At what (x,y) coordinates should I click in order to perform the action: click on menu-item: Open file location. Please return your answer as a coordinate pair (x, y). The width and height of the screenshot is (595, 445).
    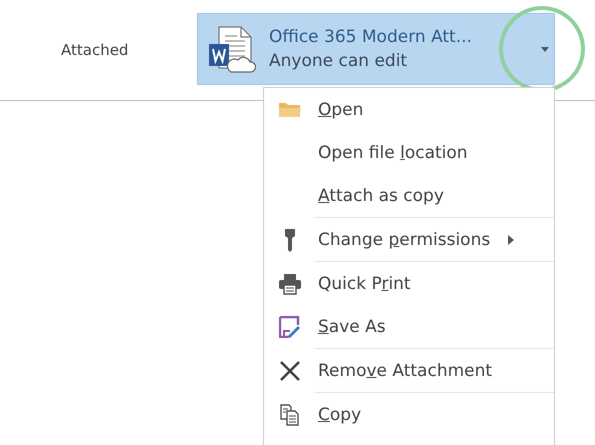
    Looking at the image, I should click on (409, 152).